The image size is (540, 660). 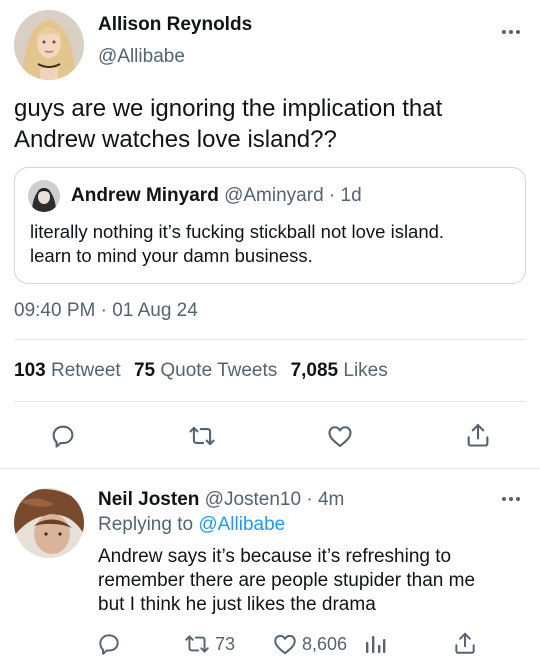 I want to click on tweet-stats: 103 Retweet 75 Quote Tweets 7,085 Likes, so click(x=201, y=371).